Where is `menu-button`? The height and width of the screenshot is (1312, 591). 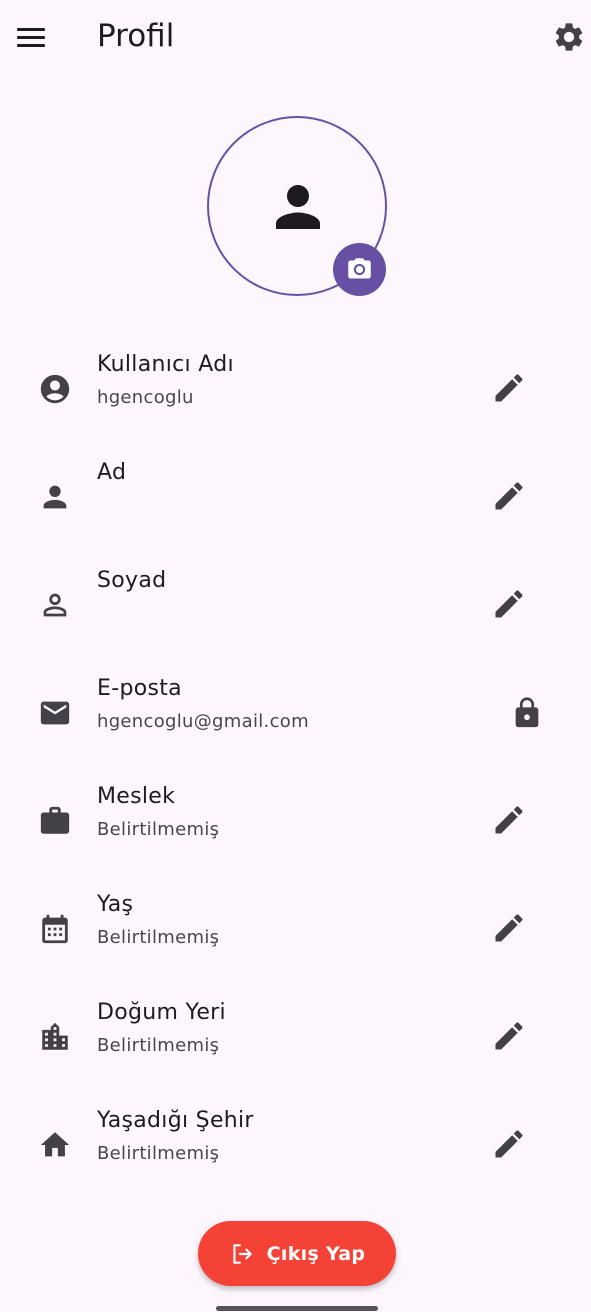 menu-button is located at coordinates (31, 37).